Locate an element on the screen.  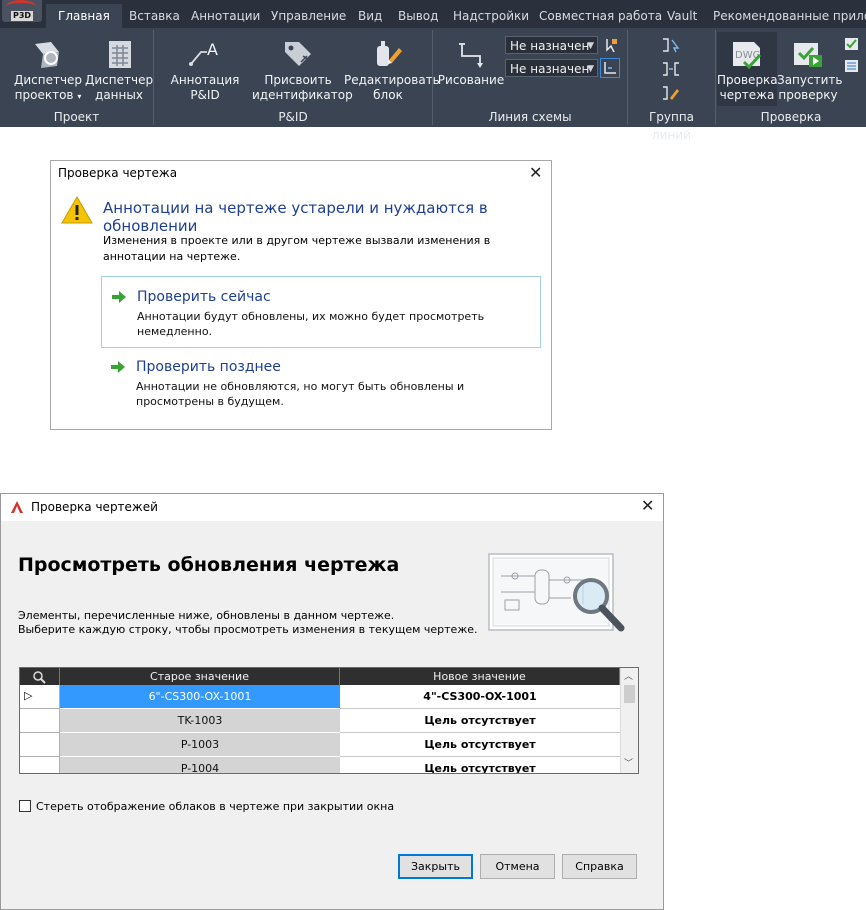
project-manager-label-1: Диспетчер is located at coordinates (48, 80).